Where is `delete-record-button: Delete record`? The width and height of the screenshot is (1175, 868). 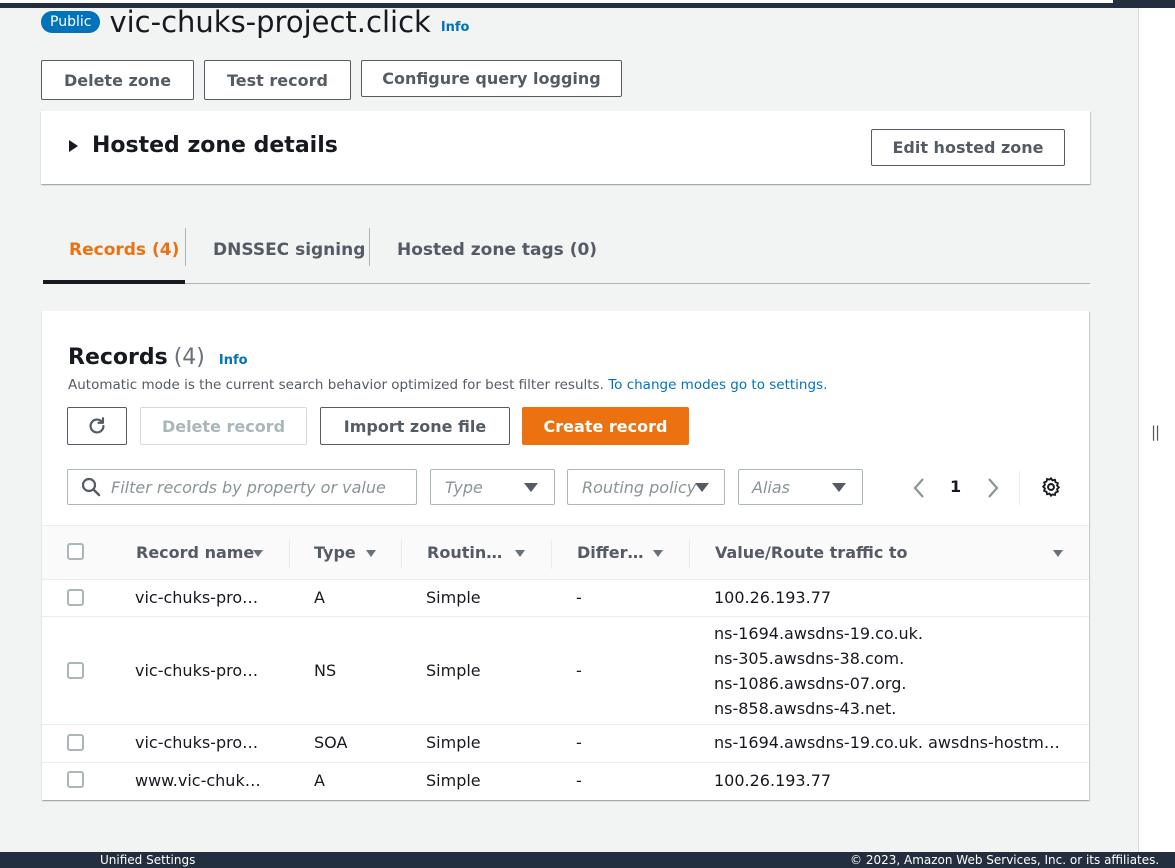
delete-record-button: Delete record is located at coordinates (223, 426).